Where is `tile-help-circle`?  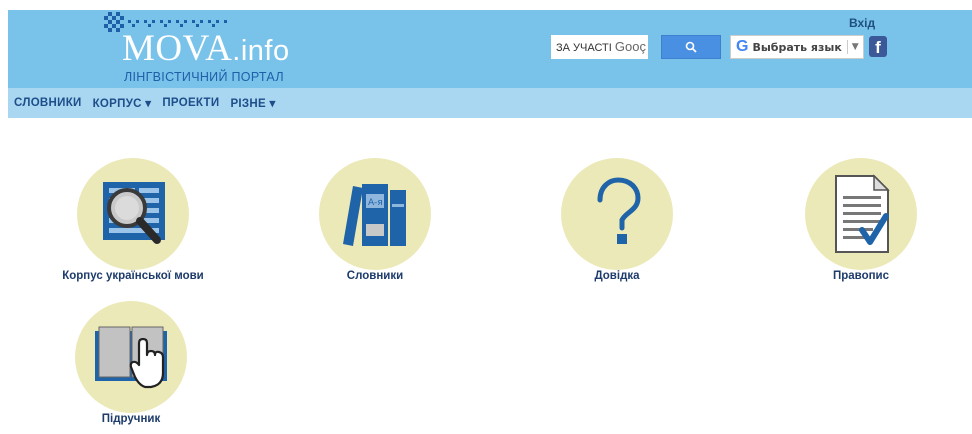
tile-help-circle is located at coordinates (617, 214).